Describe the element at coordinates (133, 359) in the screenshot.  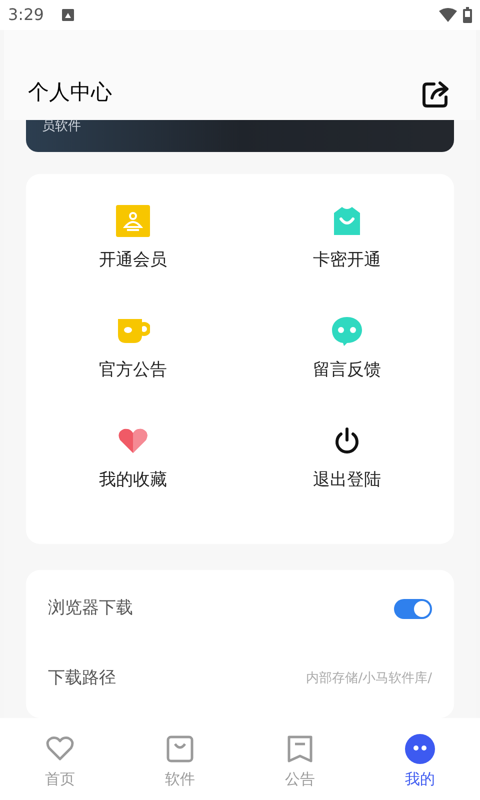
I see `menu-item: 官方公告` at that location.